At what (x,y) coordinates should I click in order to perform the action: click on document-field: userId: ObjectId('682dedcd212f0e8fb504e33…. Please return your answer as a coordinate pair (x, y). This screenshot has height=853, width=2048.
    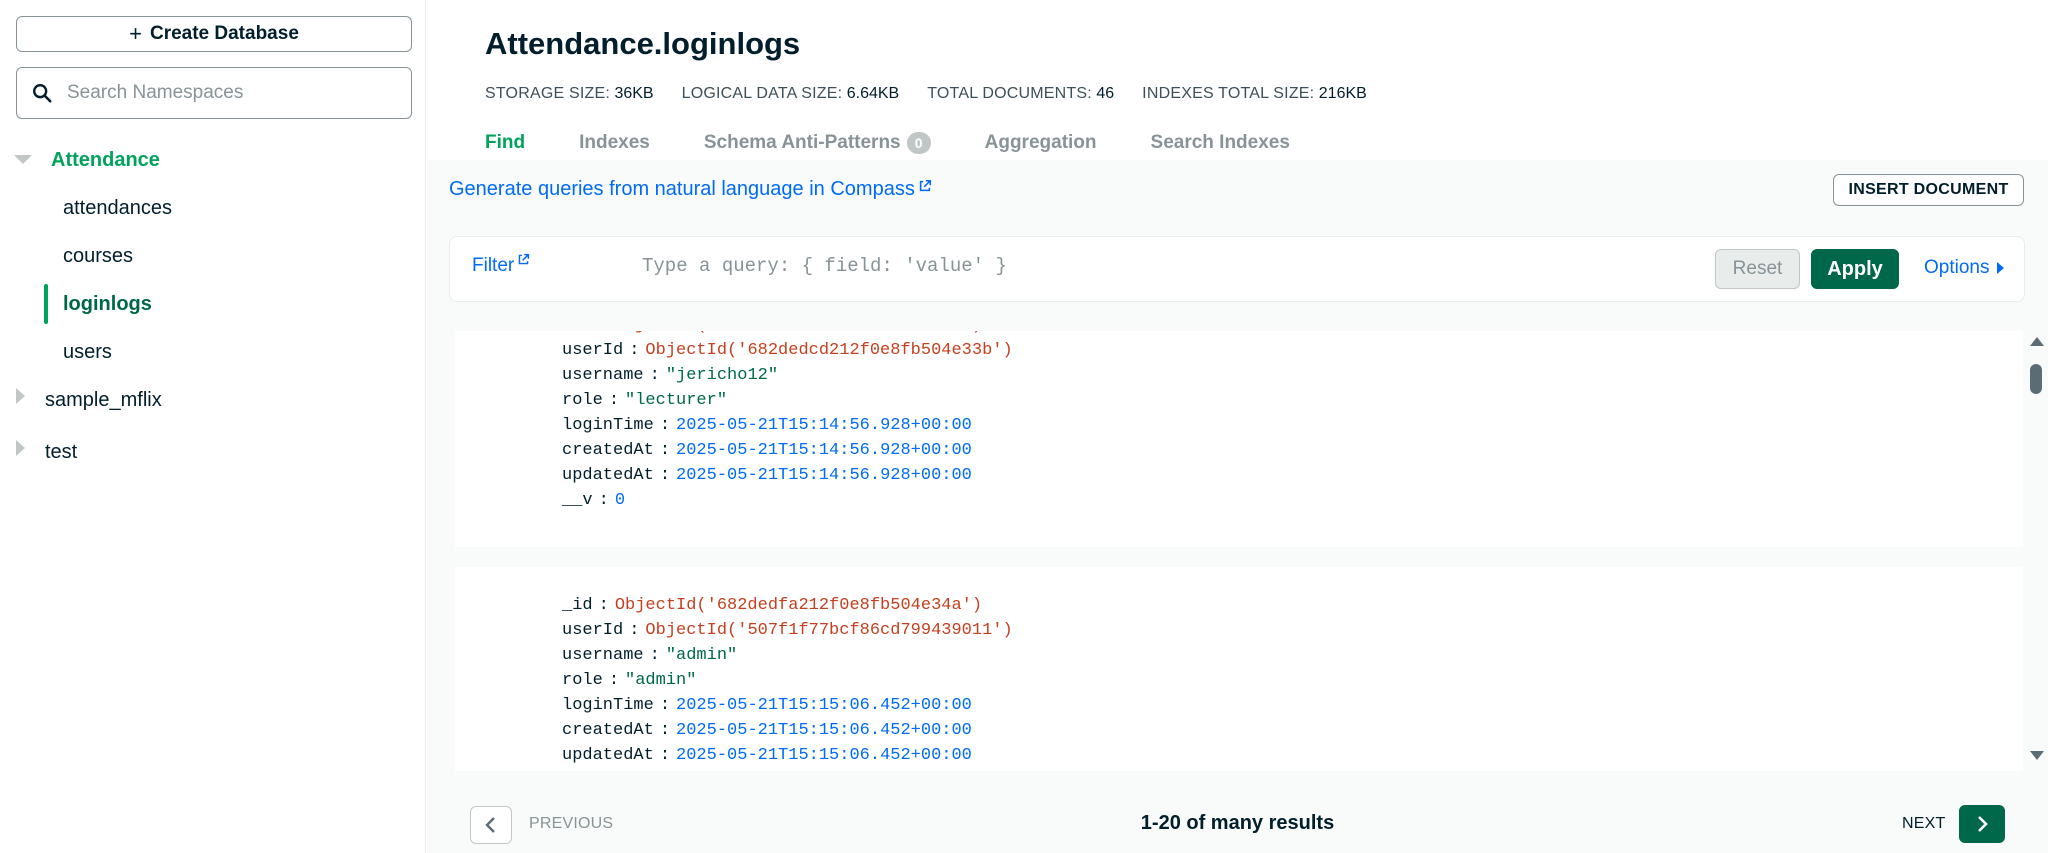
    Looking at the image, I should click on (787, 350).